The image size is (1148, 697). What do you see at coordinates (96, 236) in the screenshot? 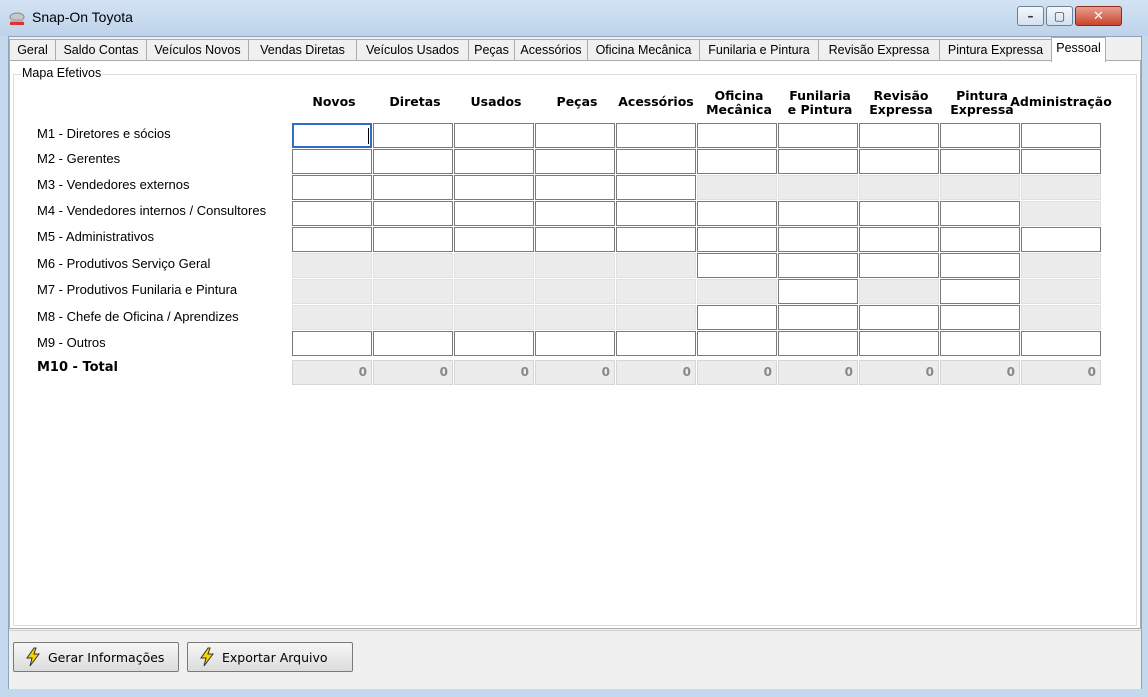
I see `row-label: M5 - Administrativos` at bounding box center [96, 236].